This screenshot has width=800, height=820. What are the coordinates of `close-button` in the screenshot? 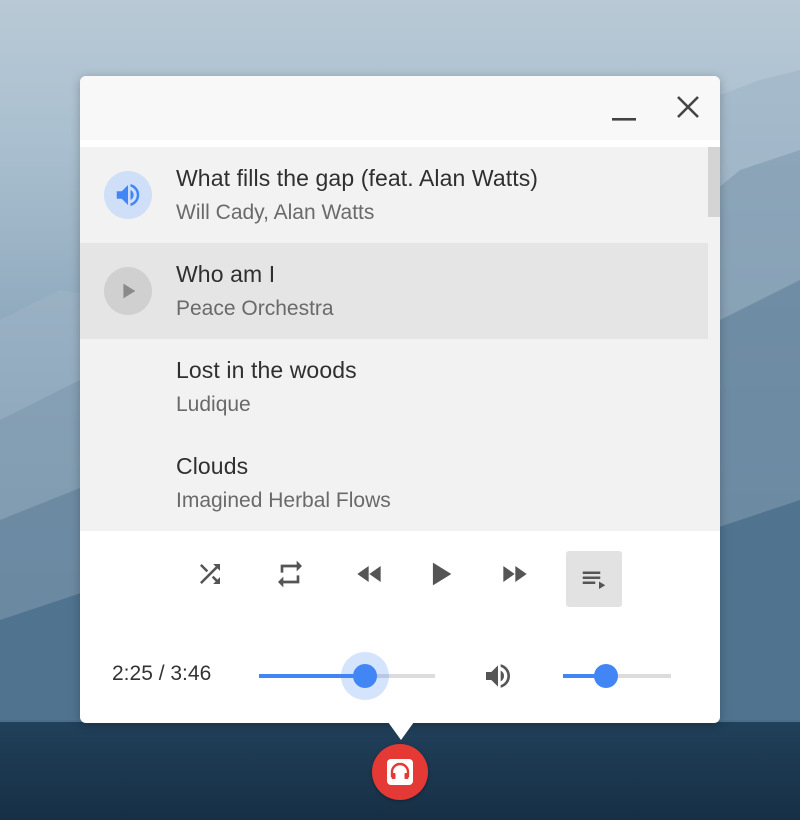 It's located at (688, 107).